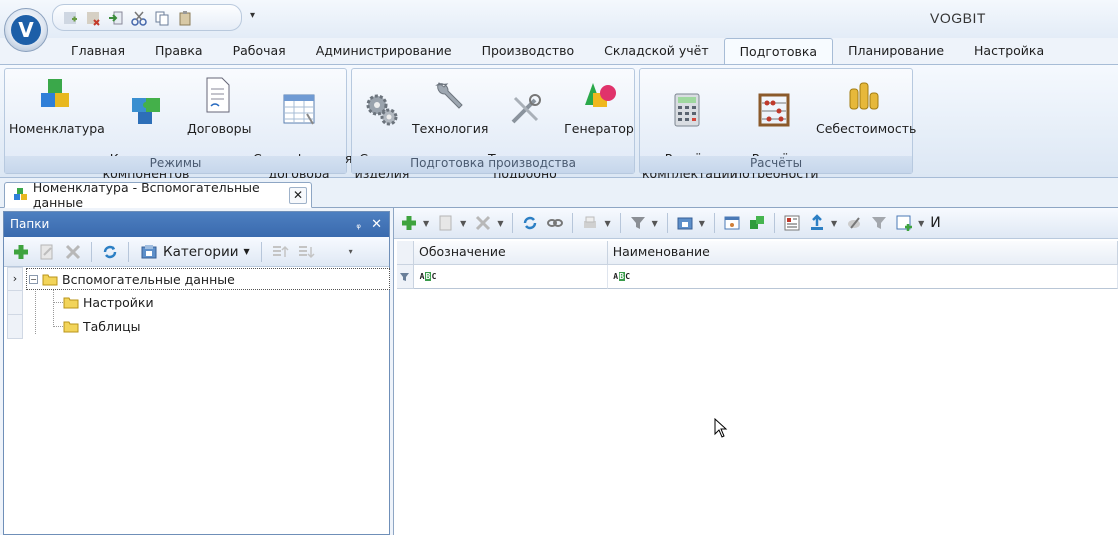 The image size is (1118, 535). I want to click on filter-cell-name: ABC, so click(862, 277).